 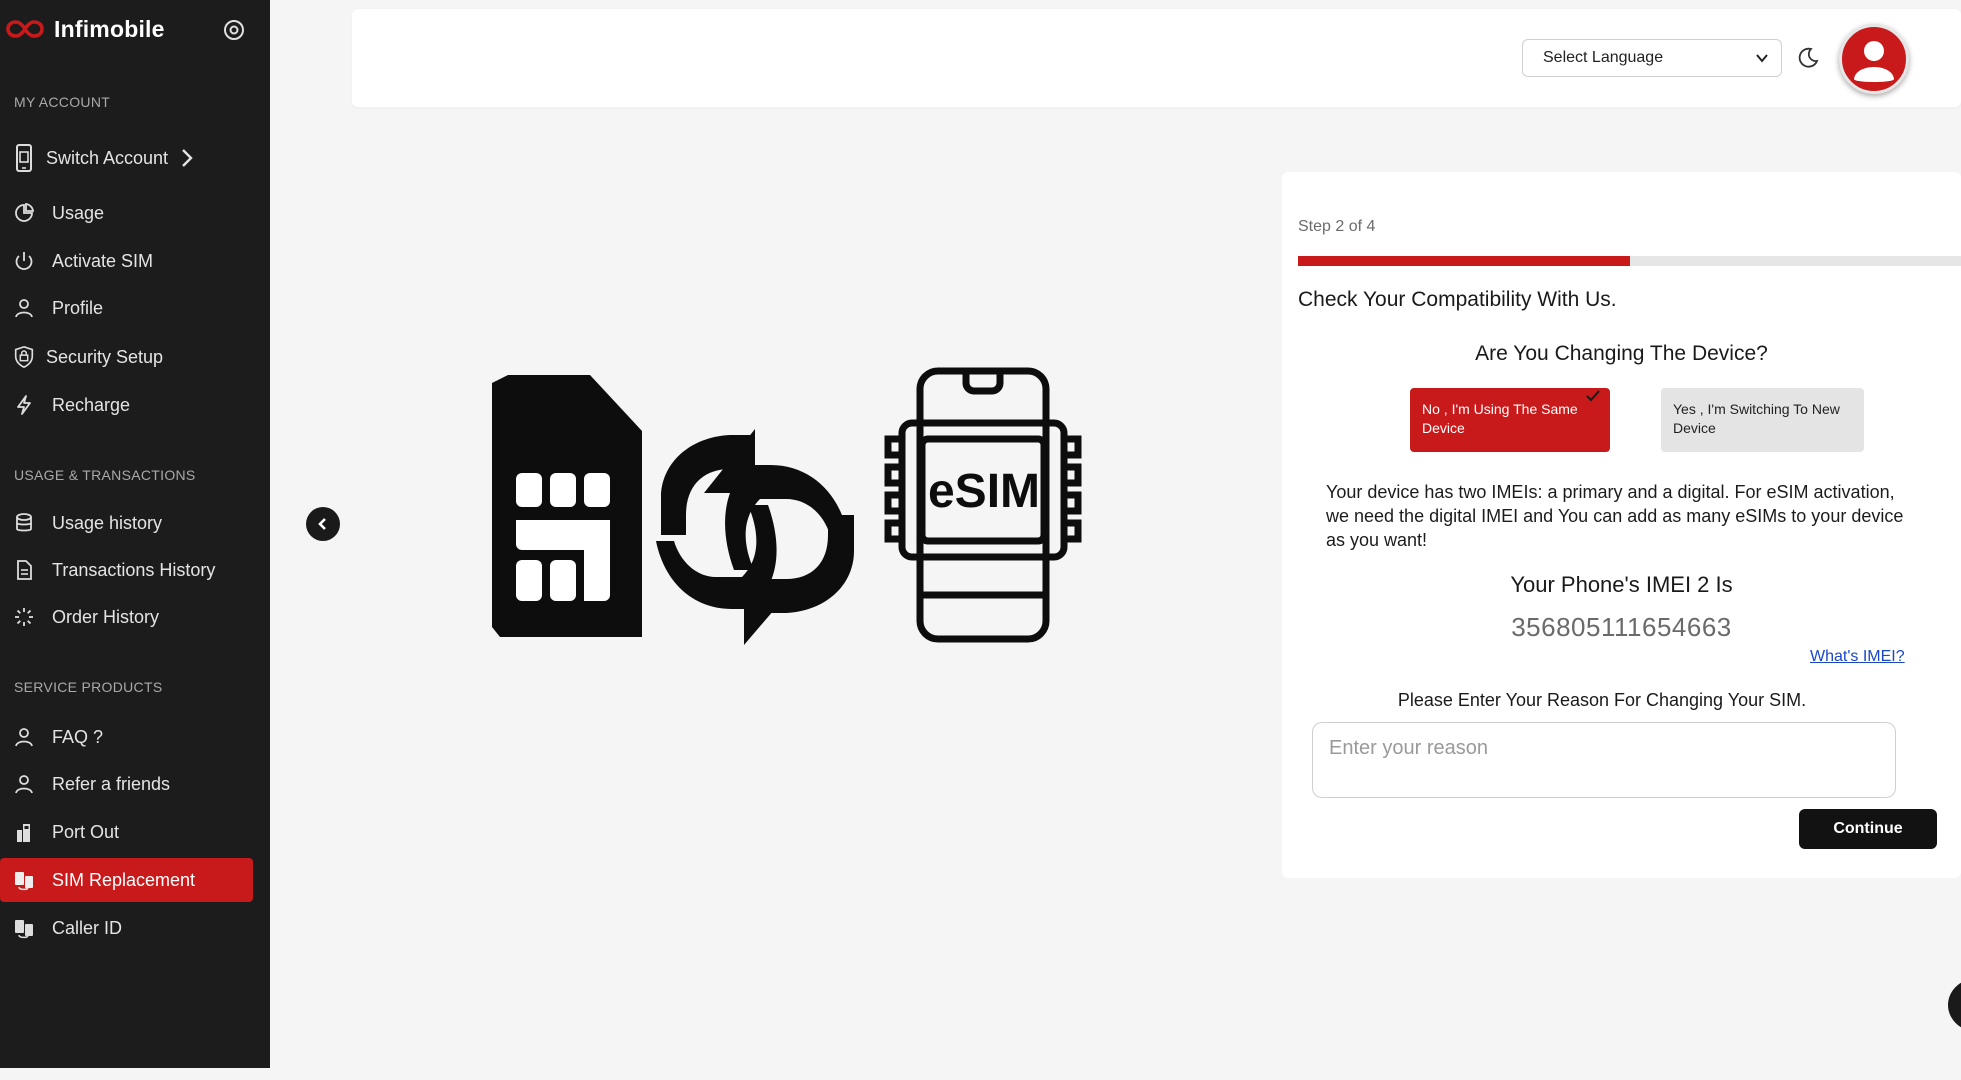 I want to click on sidebar-item-security-setup: Security Setup, so click(x=126, y=357).